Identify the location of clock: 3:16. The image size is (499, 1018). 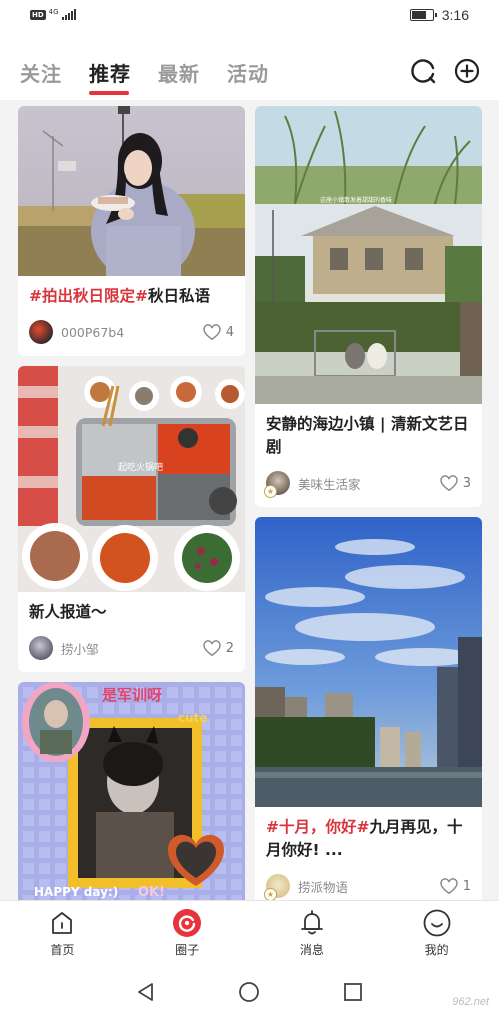
(455, 15).